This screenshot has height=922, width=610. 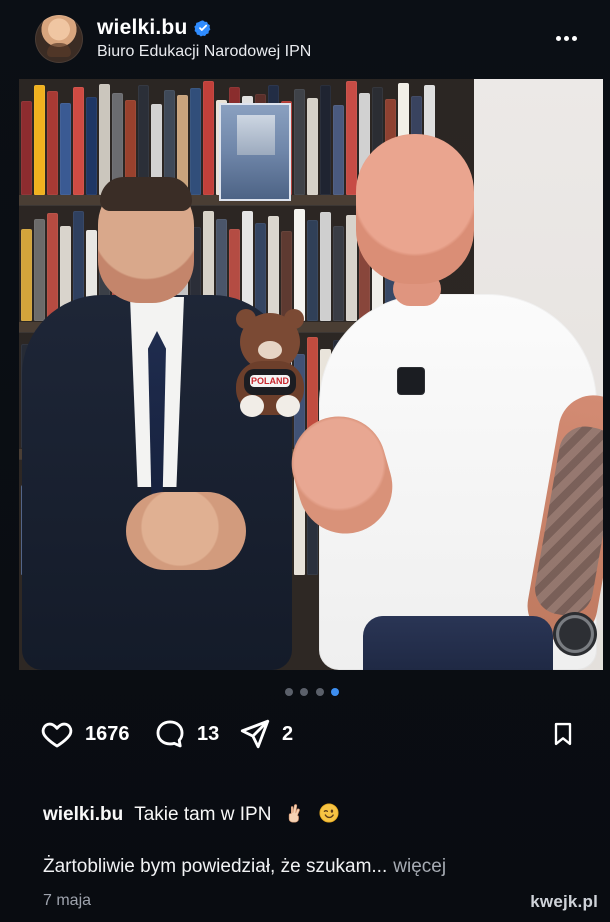 What do you see at coordinates (107, 733) in the screenshot?
I see `like-count: 1676` at bounding box center [107, 733].